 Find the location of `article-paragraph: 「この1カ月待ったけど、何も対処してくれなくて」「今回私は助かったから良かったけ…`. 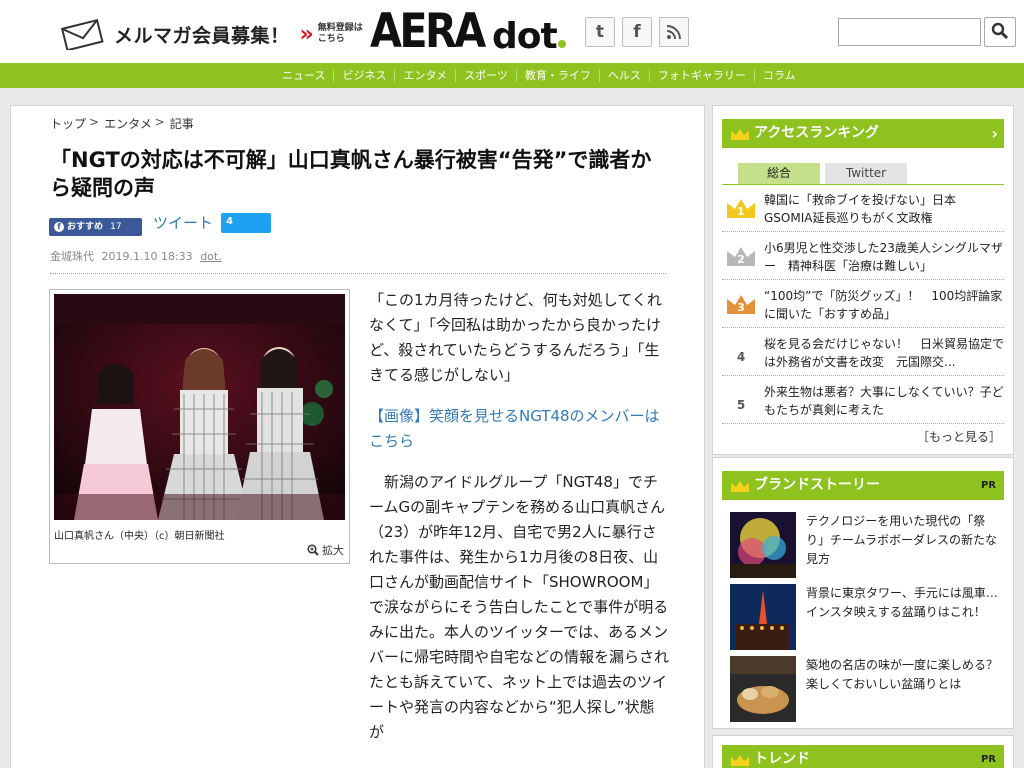

article-paragraph: 「この1カ月待ったけど、何も対処してくれなくて」「今回私は助かったから良かったけ… is located at coordinates (515, 337).